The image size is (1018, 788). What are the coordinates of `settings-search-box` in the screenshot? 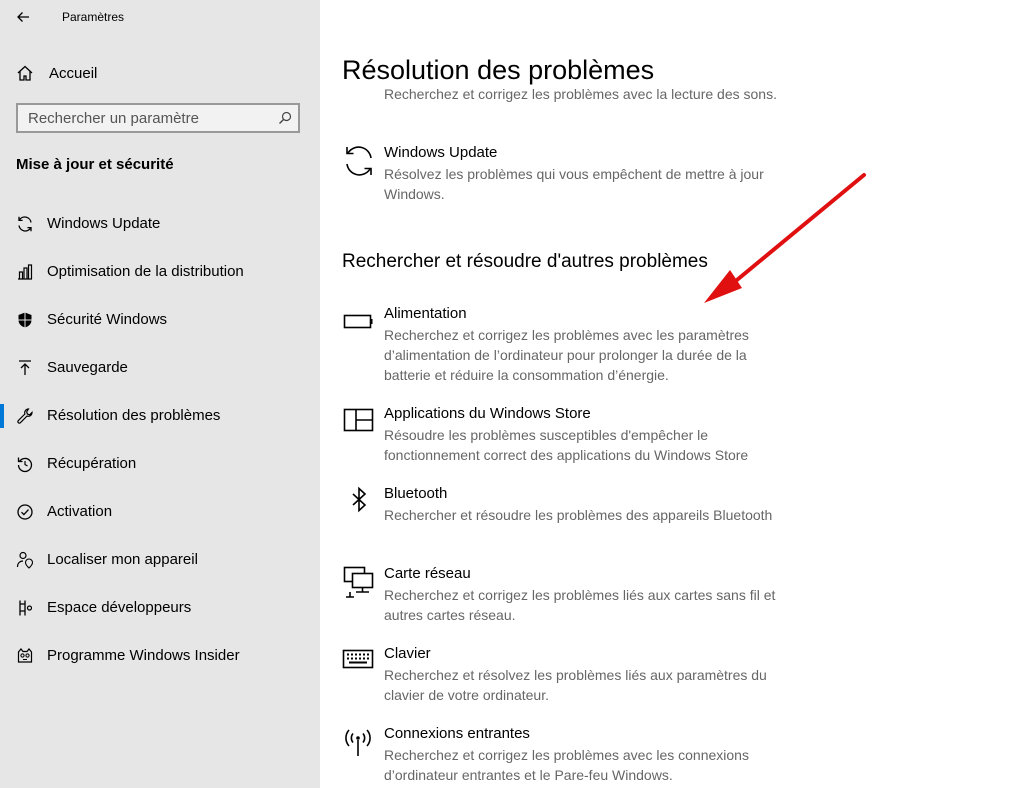 It's located at (158, 118).